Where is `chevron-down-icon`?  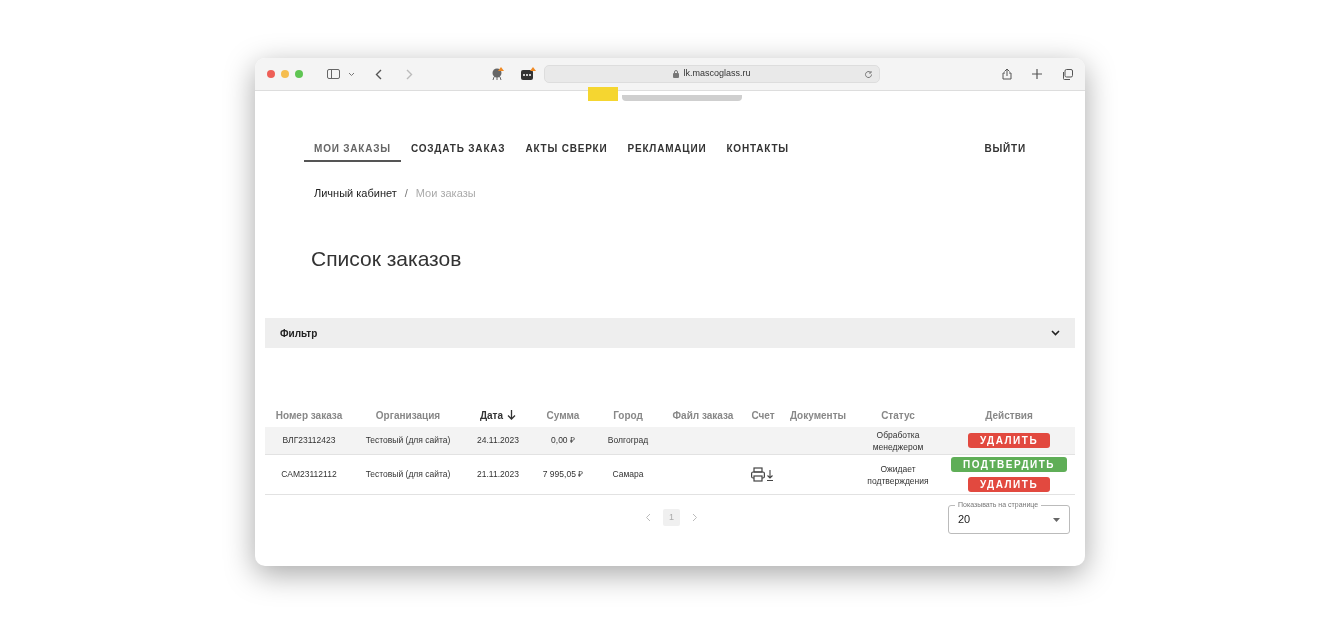
chevron-down-icon is located at coordinates (351, 74).